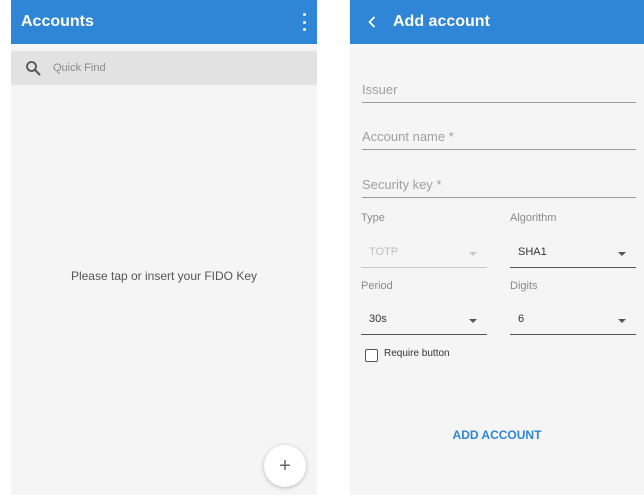  I want to click on algorithm-select: SHA1, so click(573, 254).